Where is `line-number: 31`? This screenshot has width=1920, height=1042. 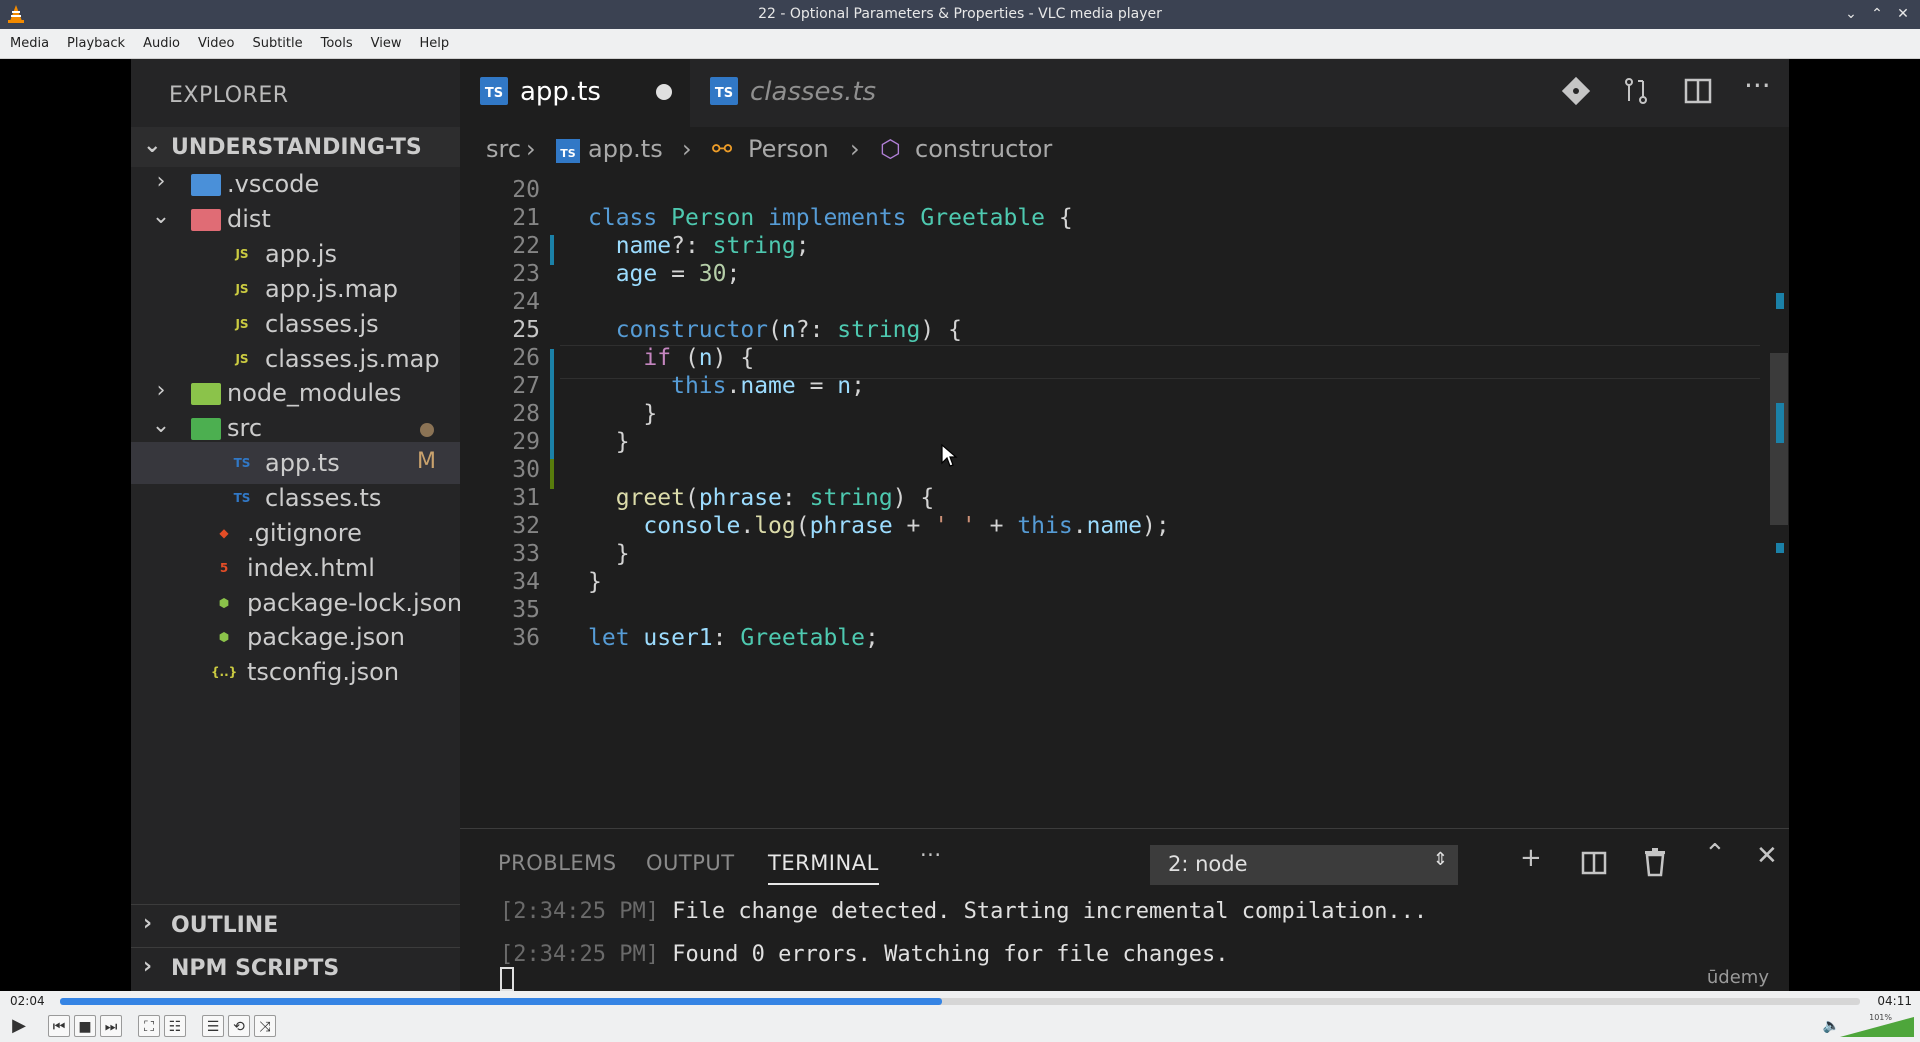
line-number: 31 is located at coordinates (526, 498).